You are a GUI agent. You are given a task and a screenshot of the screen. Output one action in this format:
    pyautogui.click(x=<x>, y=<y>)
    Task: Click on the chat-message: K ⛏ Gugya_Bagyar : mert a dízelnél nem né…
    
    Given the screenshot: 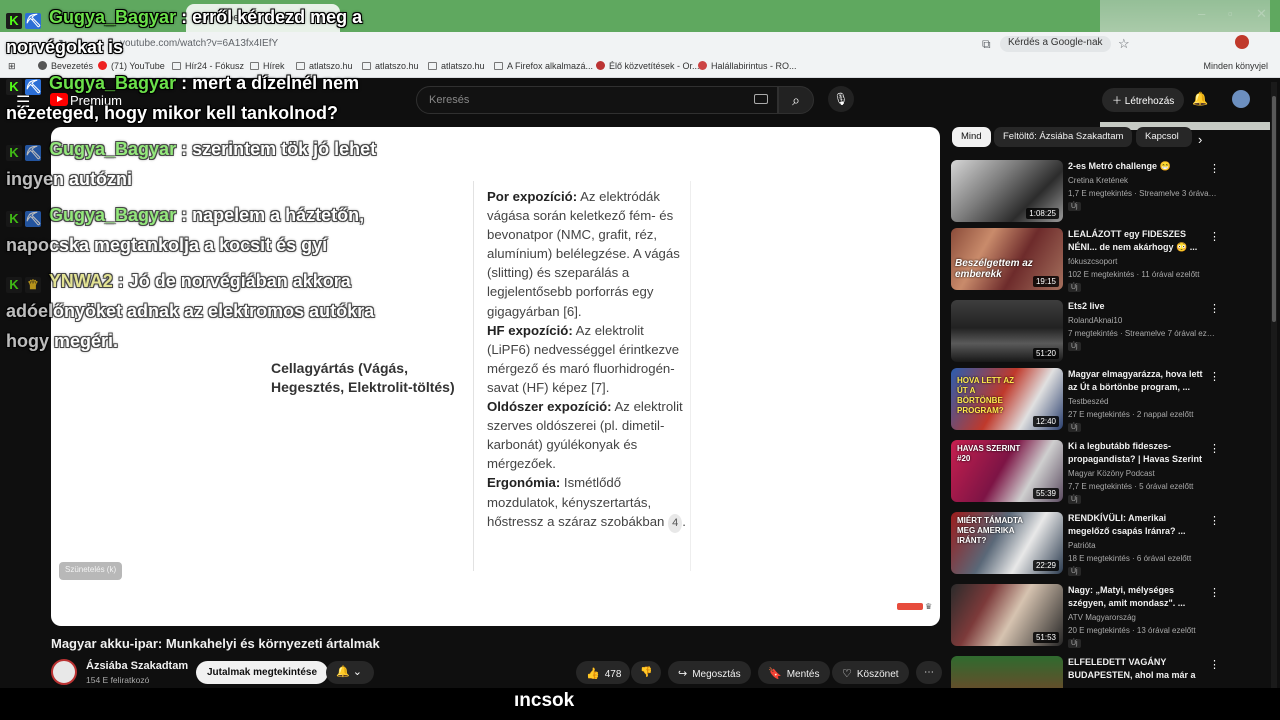 What is the action you would take?
    pyautogui.click(x=183, y=98)
    